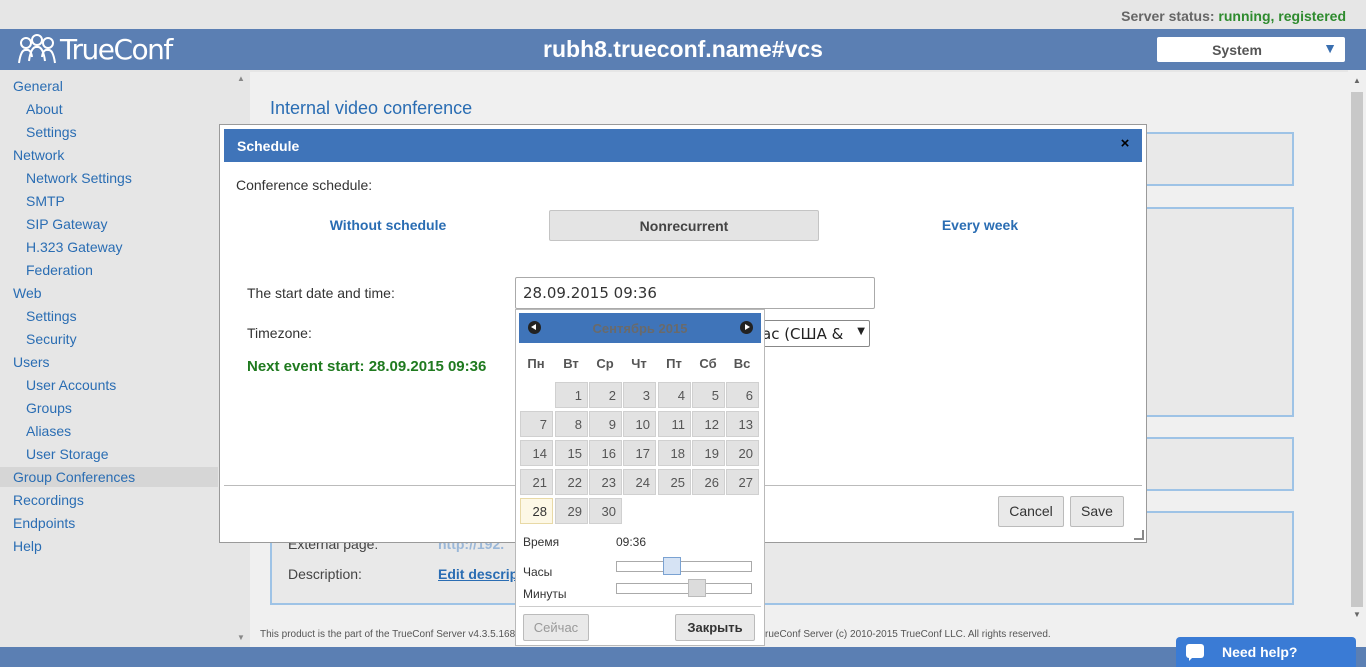 The image size is (1366, 667). I want to click on sidebar-item-help: Help, so click(27, 546).